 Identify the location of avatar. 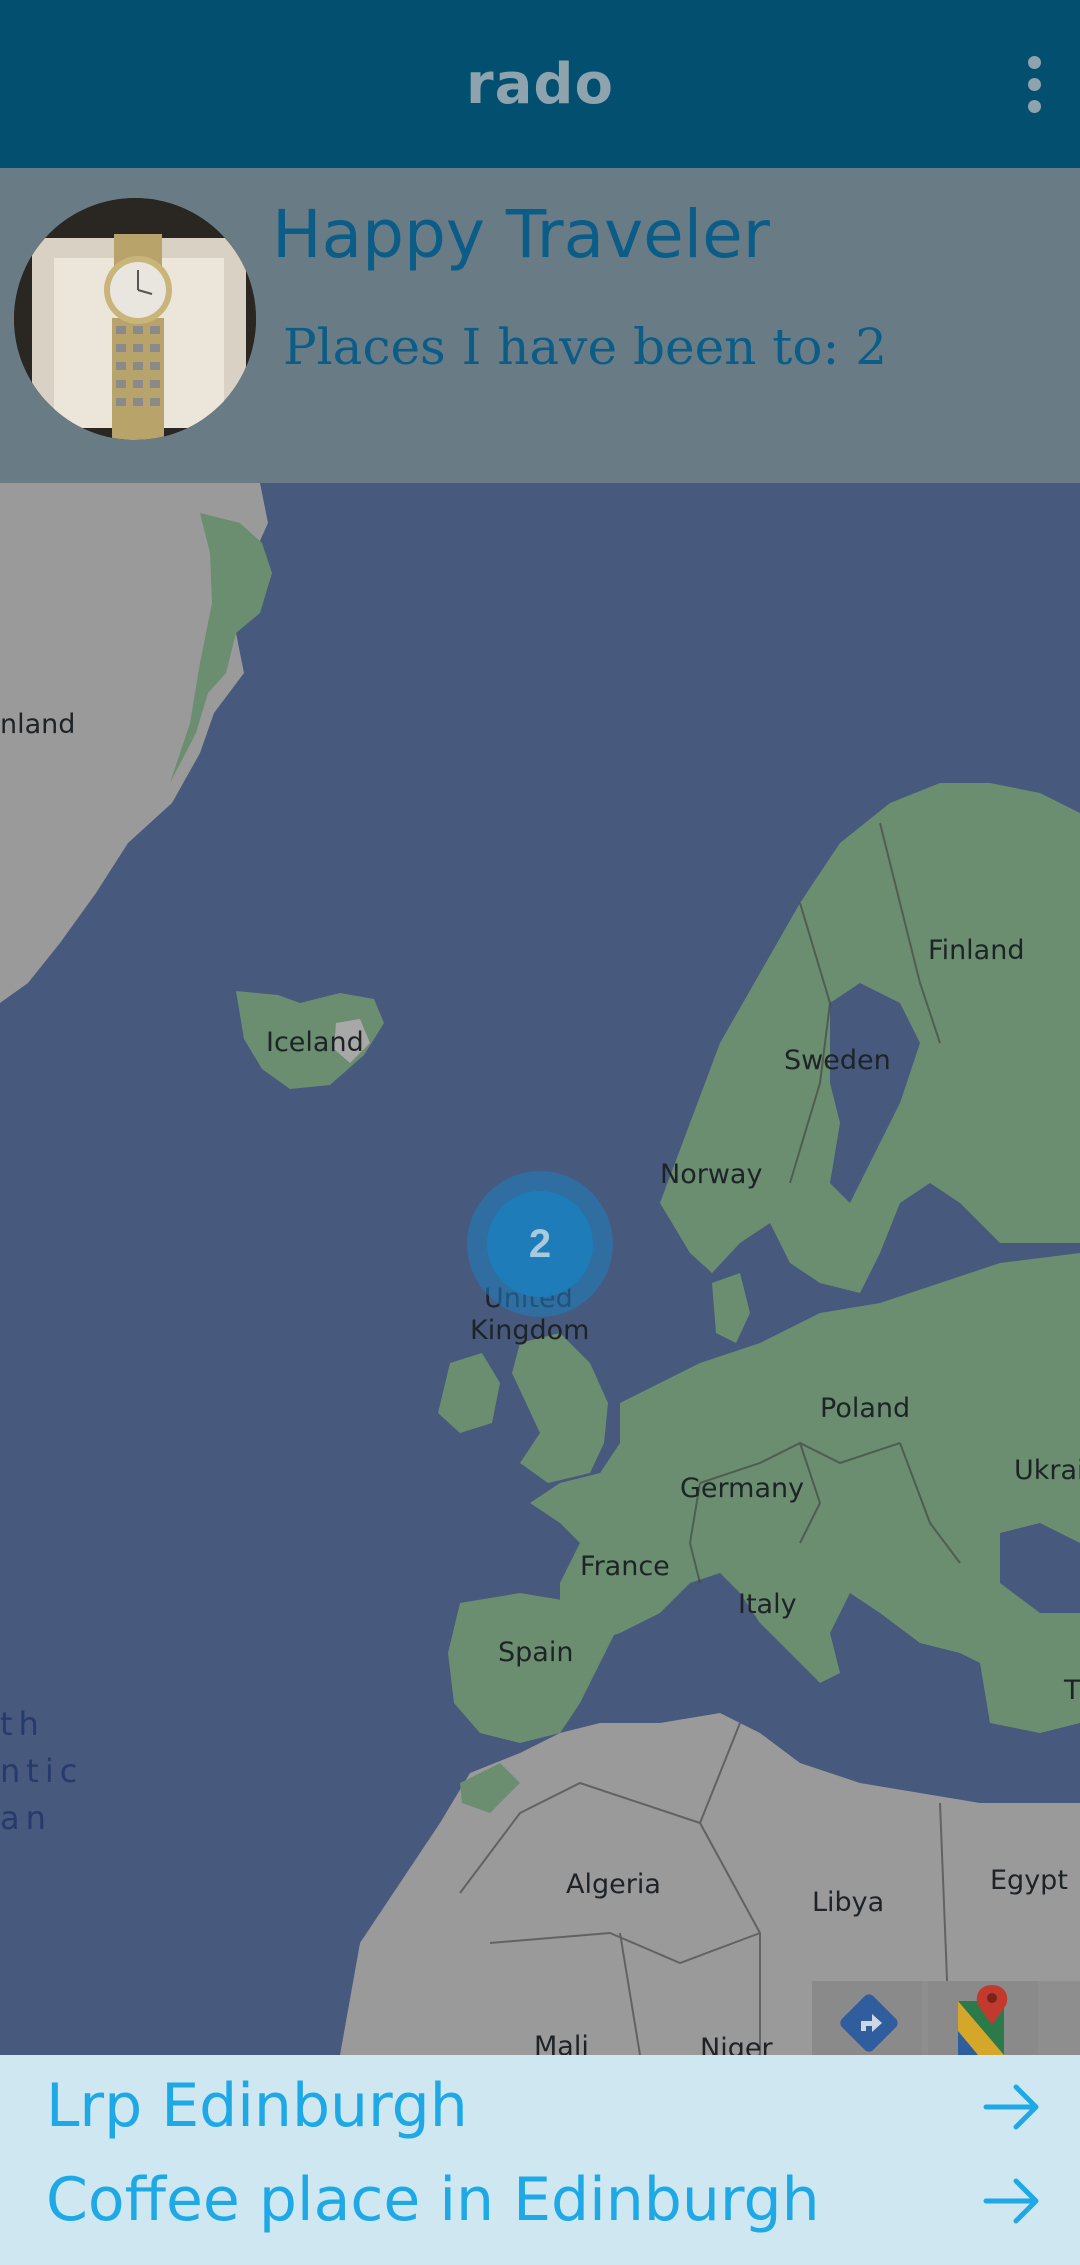
(135, 319).